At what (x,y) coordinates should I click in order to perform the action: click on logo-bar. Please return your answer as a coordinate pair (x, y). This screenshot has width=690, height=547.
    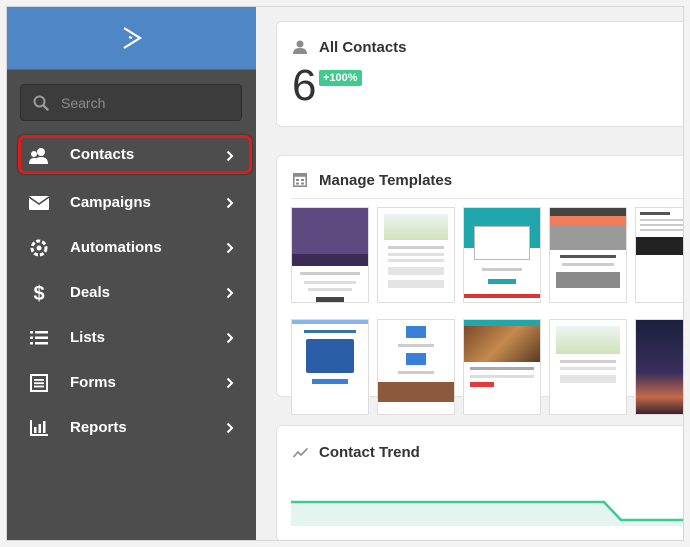
    Looking at the image, I should click on (131, 38).